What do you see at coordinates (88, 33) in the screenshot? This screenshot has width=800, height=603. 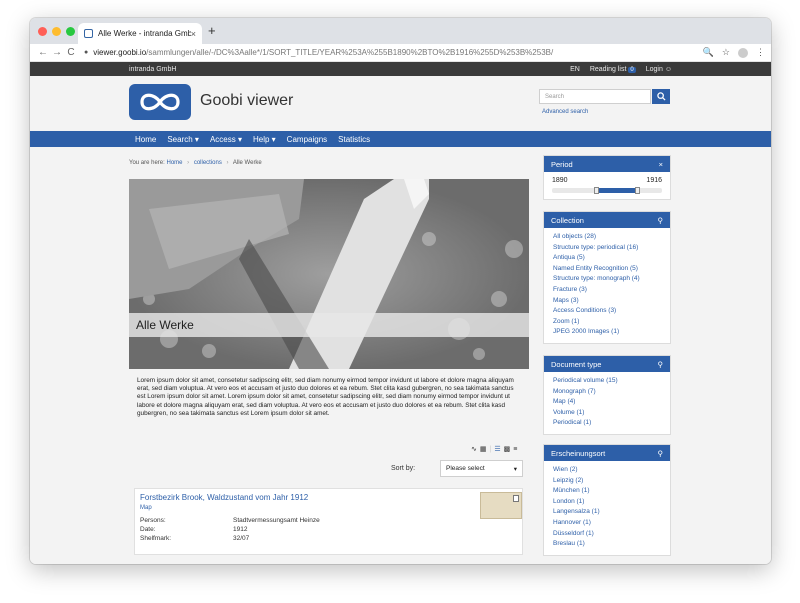 I see `favicon-icon` at bounding box center [88, 33].